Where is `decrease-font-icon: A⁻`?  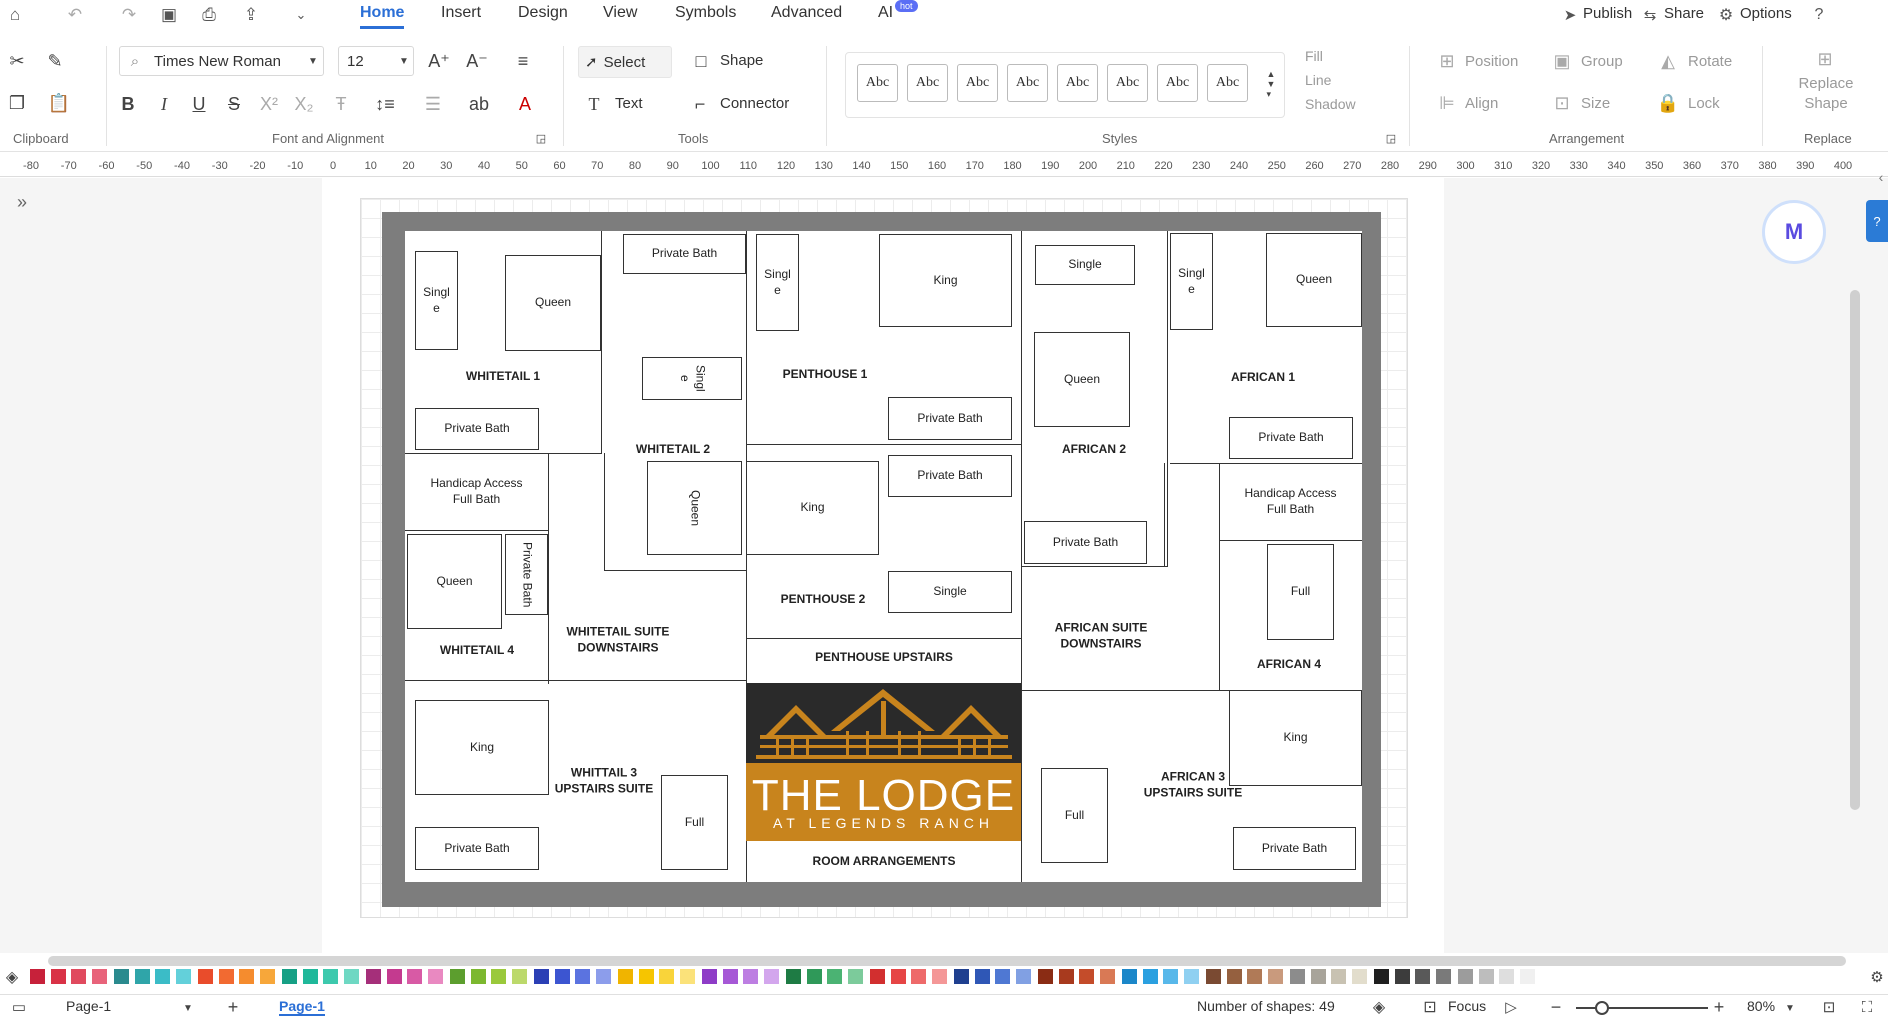
decrease-font-icon: A⁻ is located at coordinates (477, 61).